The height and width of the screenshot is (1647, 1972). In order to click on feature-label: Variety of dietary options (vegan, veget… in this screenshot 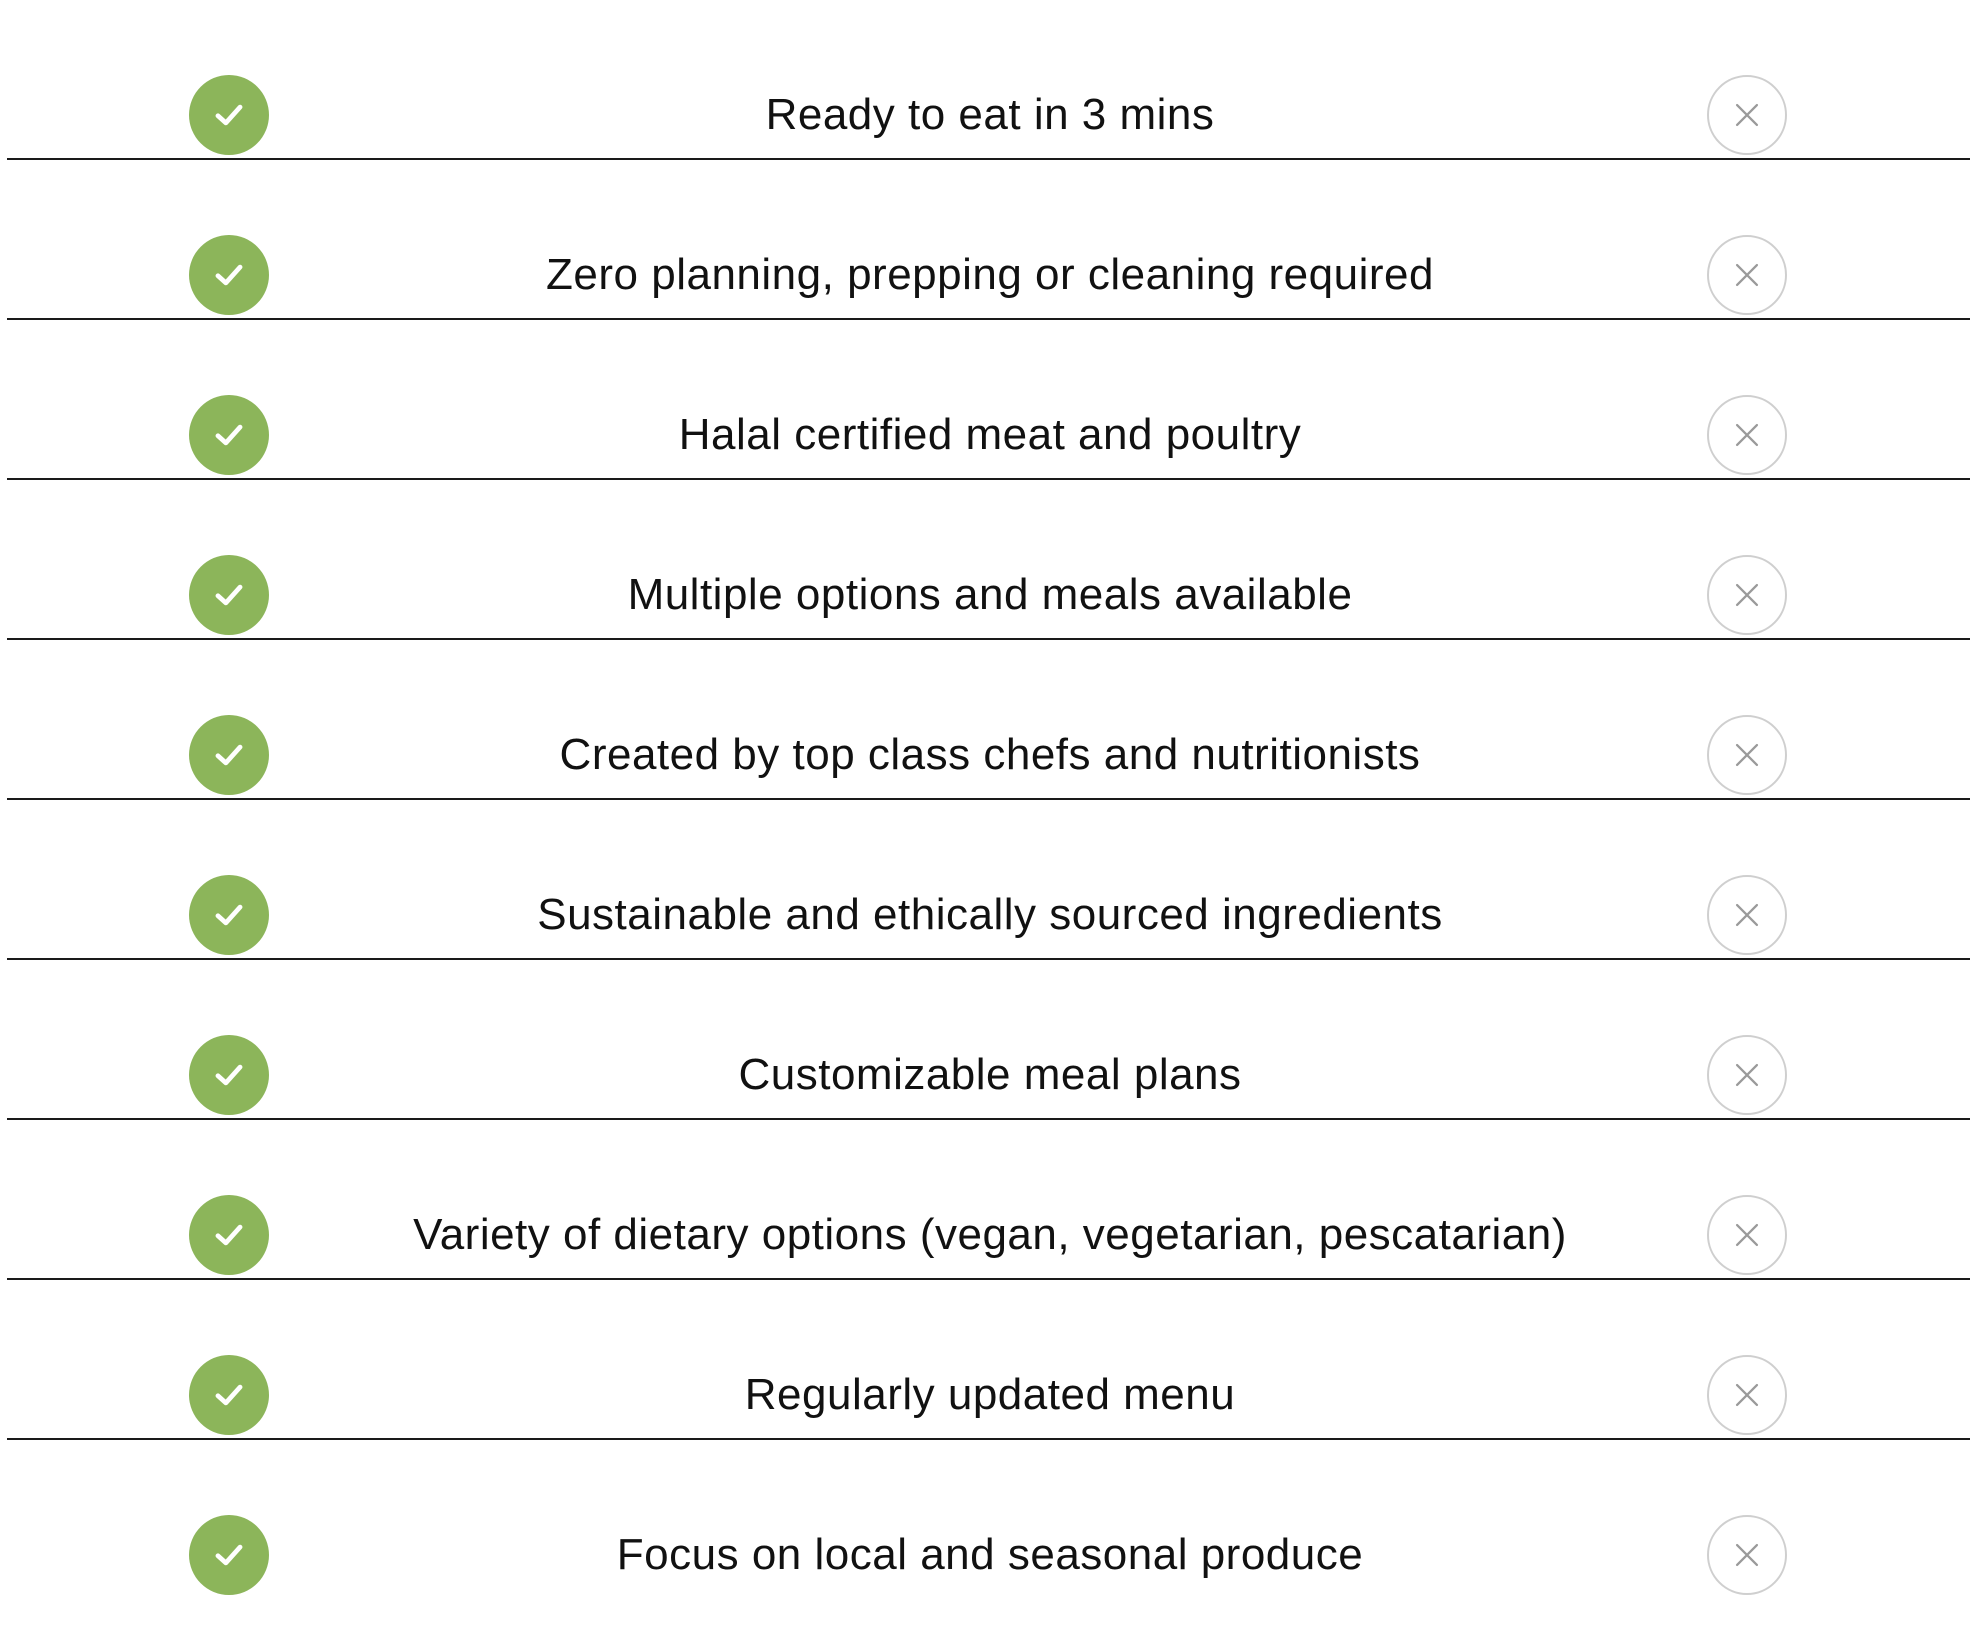, I will do `click(990, 1234)`.